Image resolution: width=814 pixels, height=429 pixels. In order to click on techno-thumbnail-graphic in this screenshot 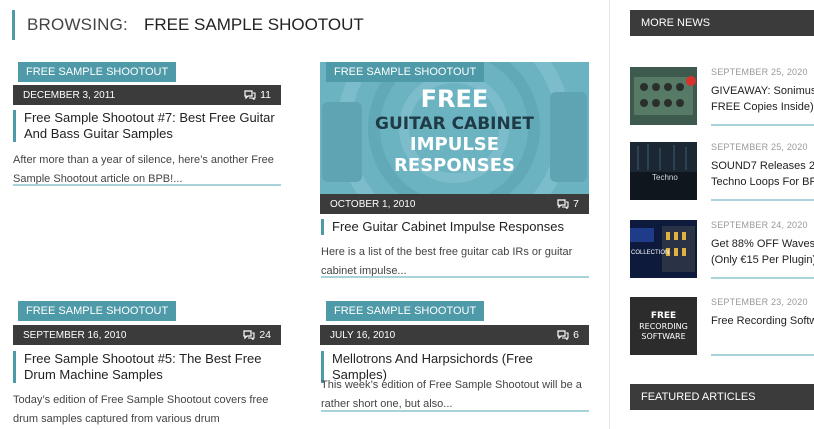, I will do `click(663, 171)`.